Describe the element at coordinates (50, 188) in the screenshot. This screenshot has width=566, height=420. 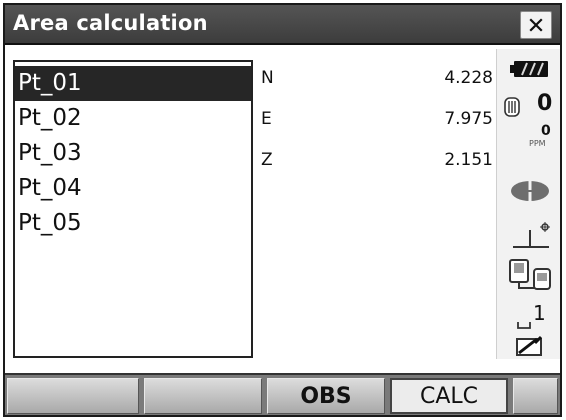
I see `point-label: Pt_04` at that location.